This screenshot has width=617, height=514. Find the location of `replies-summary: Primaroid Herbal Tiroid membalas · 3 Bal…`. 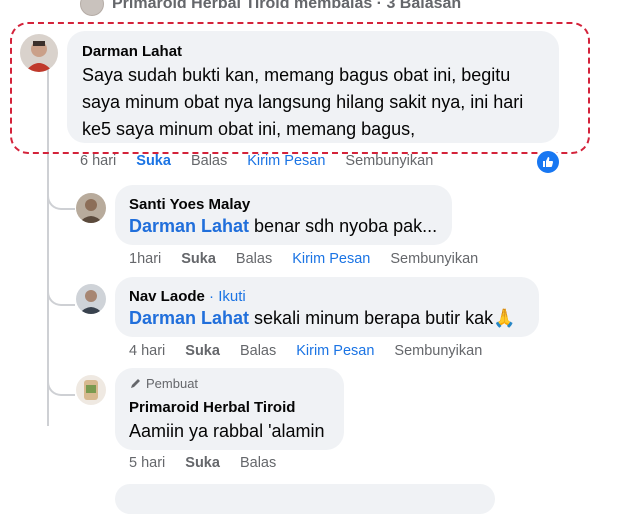

replies-summary: Primaroid Herbal Tiroid membalas · 3 Bal… is located at coordinates (270, 8).